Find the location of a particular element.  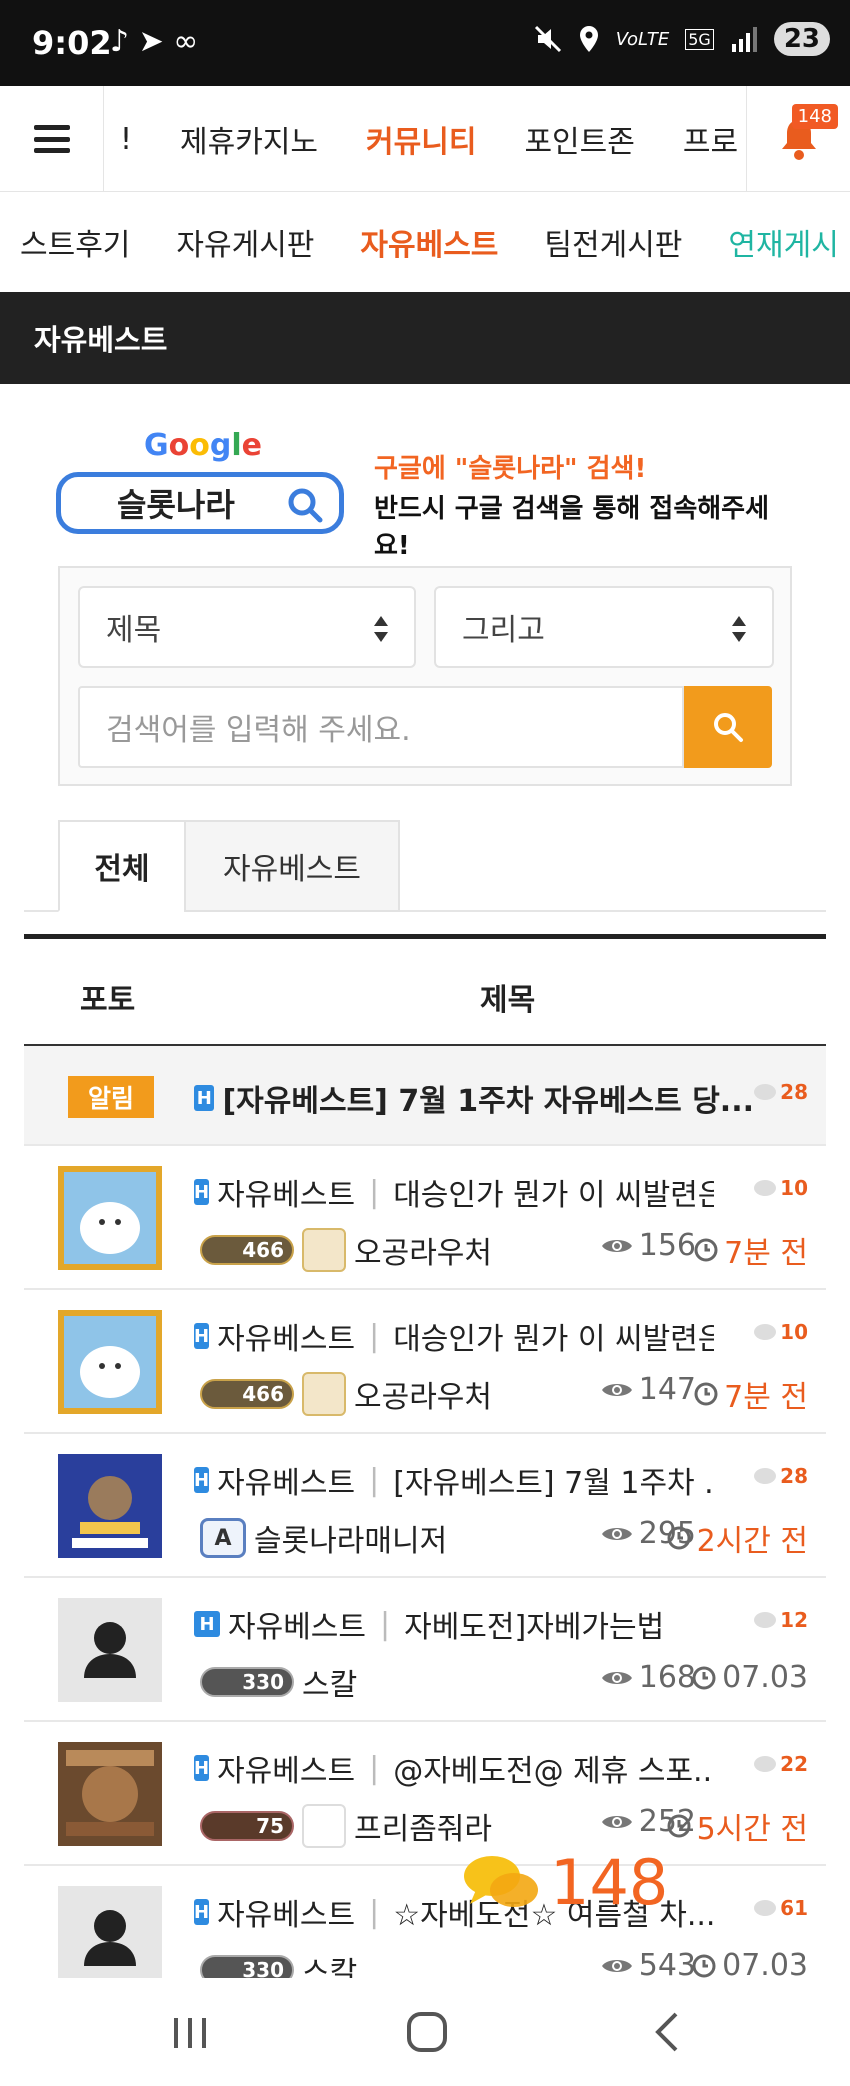

sub-nav-item-free-best: 자유베스트 is located at coordinates (429, 242).